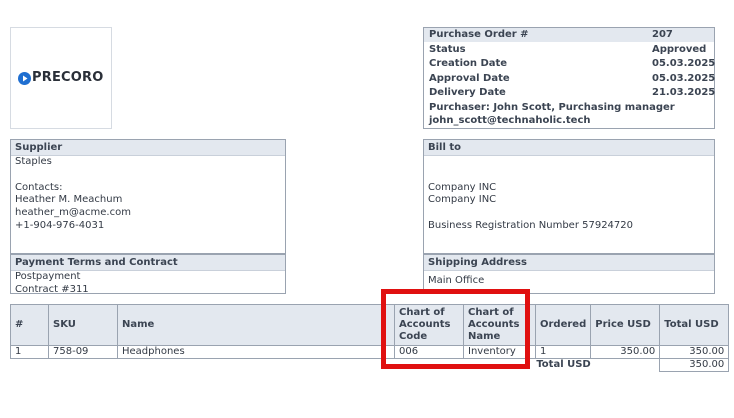 Image resolution: width=734 pixels, height=418 pixels. Describe the element at coordinates (572, 92) in the screenshot. I see `po-delivery-date-row: Delivery Date 21.03.2025` at that location.